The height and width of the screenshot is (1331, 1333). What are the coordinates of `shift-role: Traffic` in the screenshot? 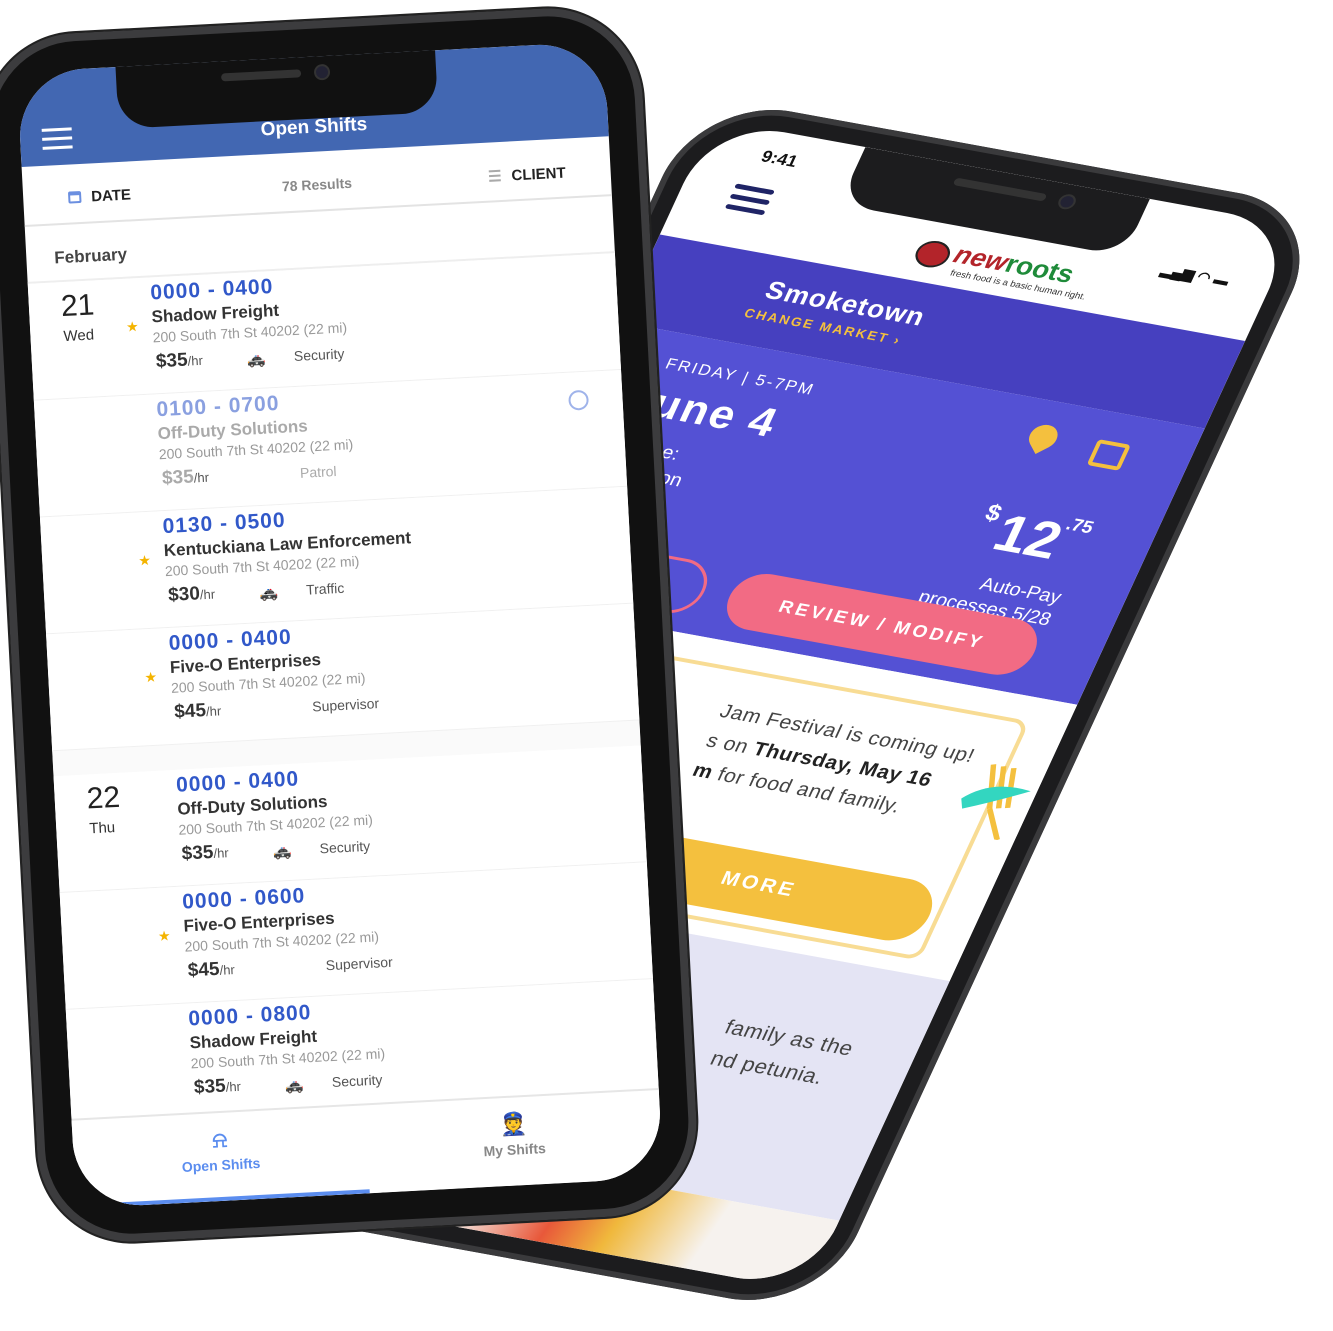 It's located at (325, 588).